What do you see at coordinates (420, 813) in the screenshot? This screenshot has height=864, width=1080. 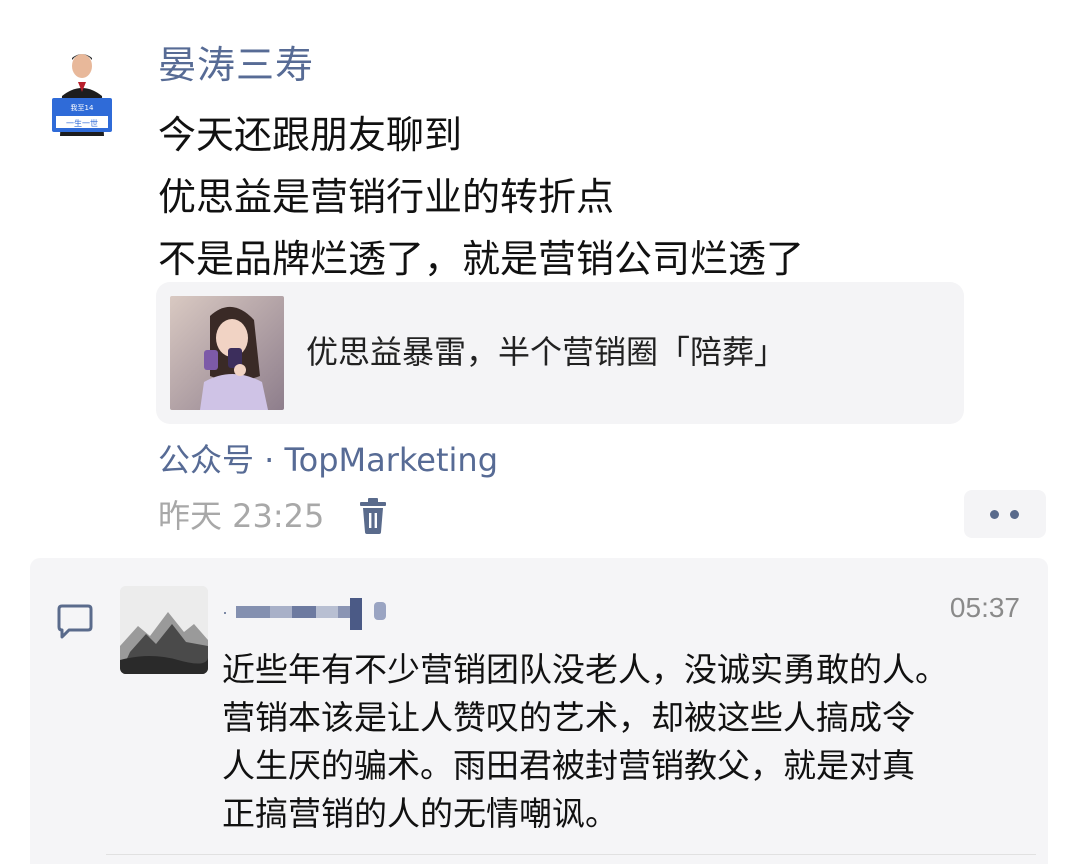 I see `comment-line: 正搞营销的人的无情嘲讽。` at bounding box center [420, 813].